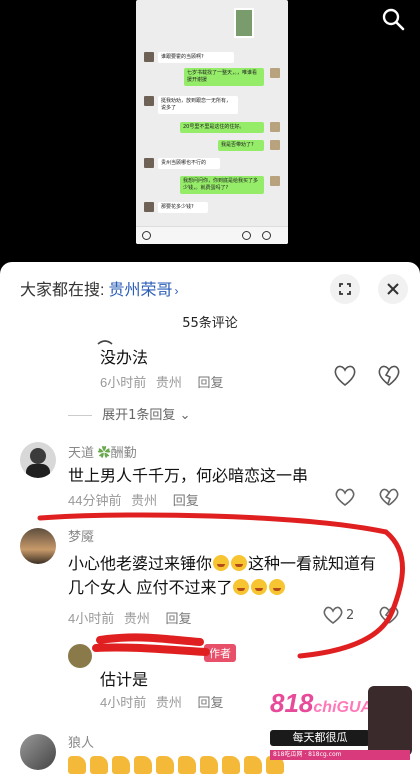 The image size is (420, 780). Describe the element at coordinates (241, 145) in the screenshot. I see `chat-message: 我是否带劝了?` at that location.